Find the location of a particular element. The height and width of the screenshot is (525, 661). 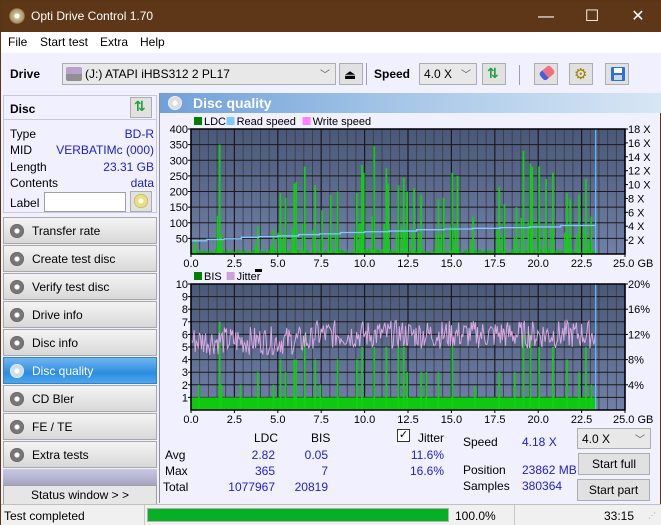

panel-title: Disc quality is located at coordinates (232, 103).